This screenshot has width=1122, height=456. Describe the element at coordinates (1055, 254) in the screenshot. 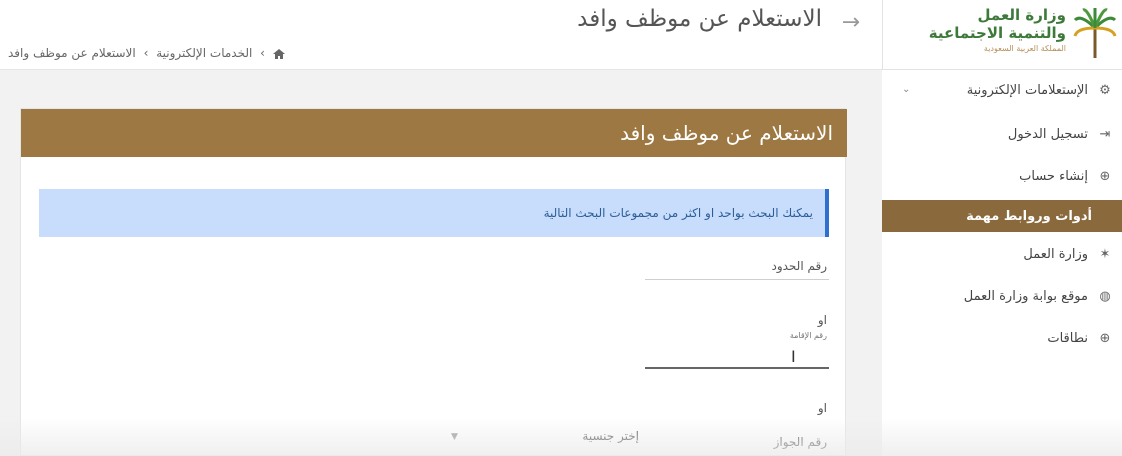

I see `sidebar-item-label: وزارة العمل` at that location.